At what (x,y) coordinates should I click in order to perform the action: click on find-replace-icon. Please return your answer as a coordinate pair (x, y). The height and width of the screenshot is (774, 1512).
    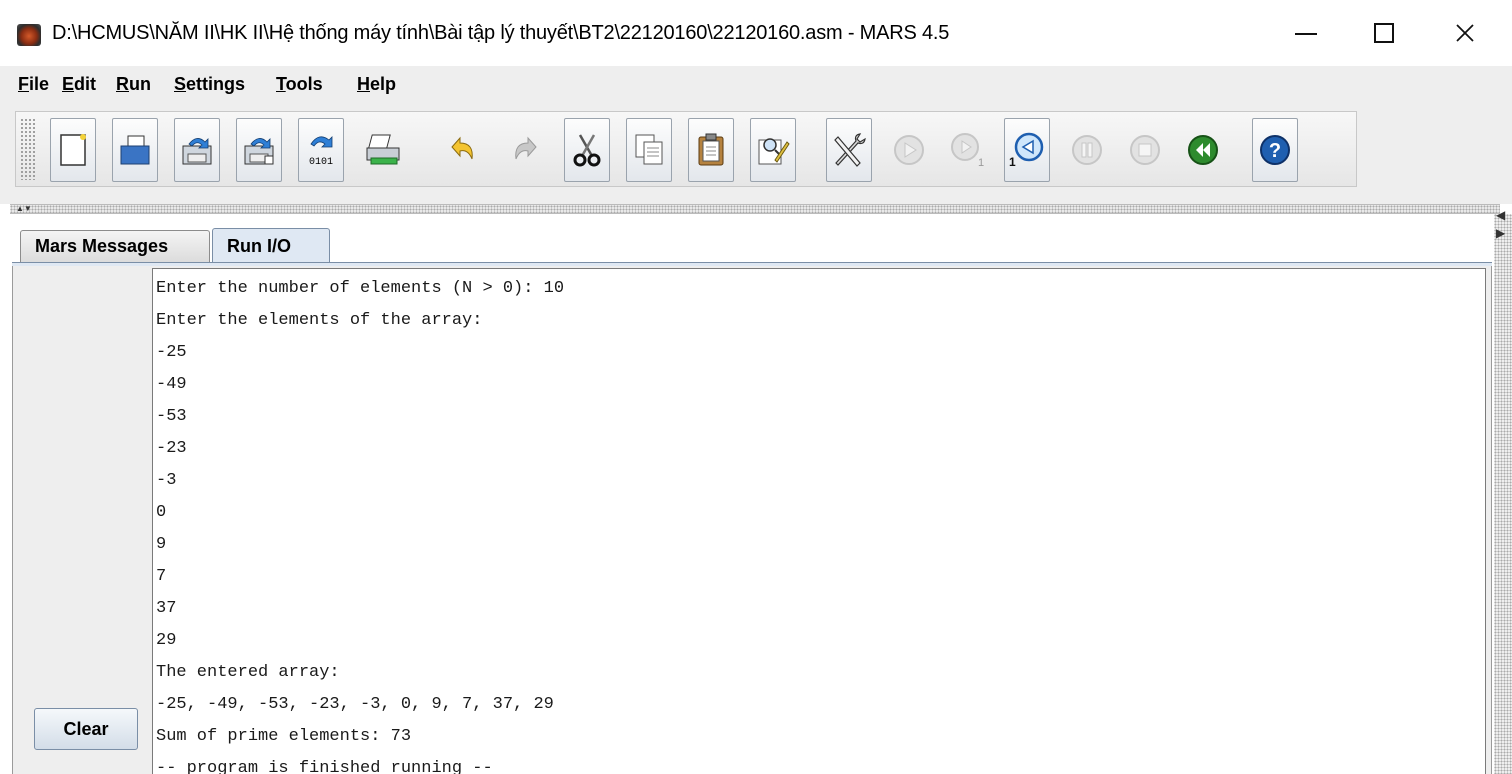
    Looking at the image, I should click on (774, 151).